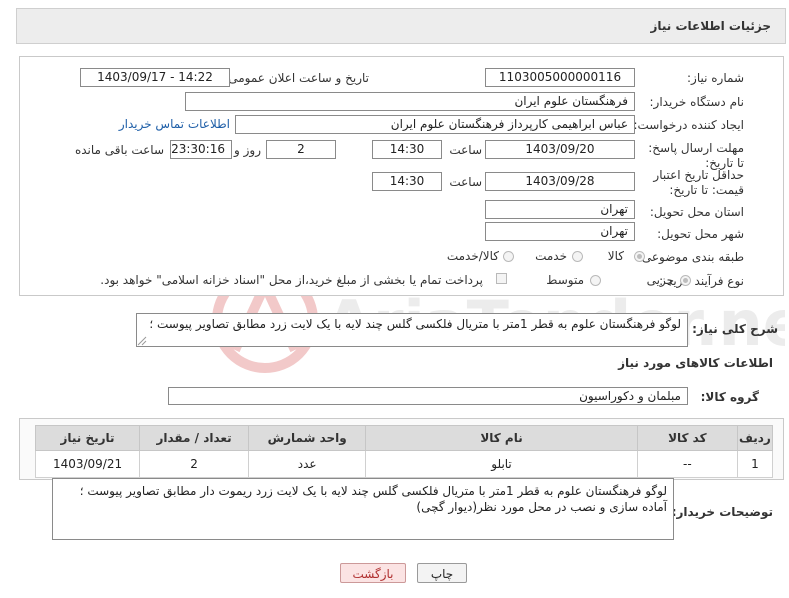 Image resolution: width=789 pixels, height=598 pixels. Describe the element at coordinates (465, 150) in the screenshot. I see `deadline-time-label: ساعت` at that location.